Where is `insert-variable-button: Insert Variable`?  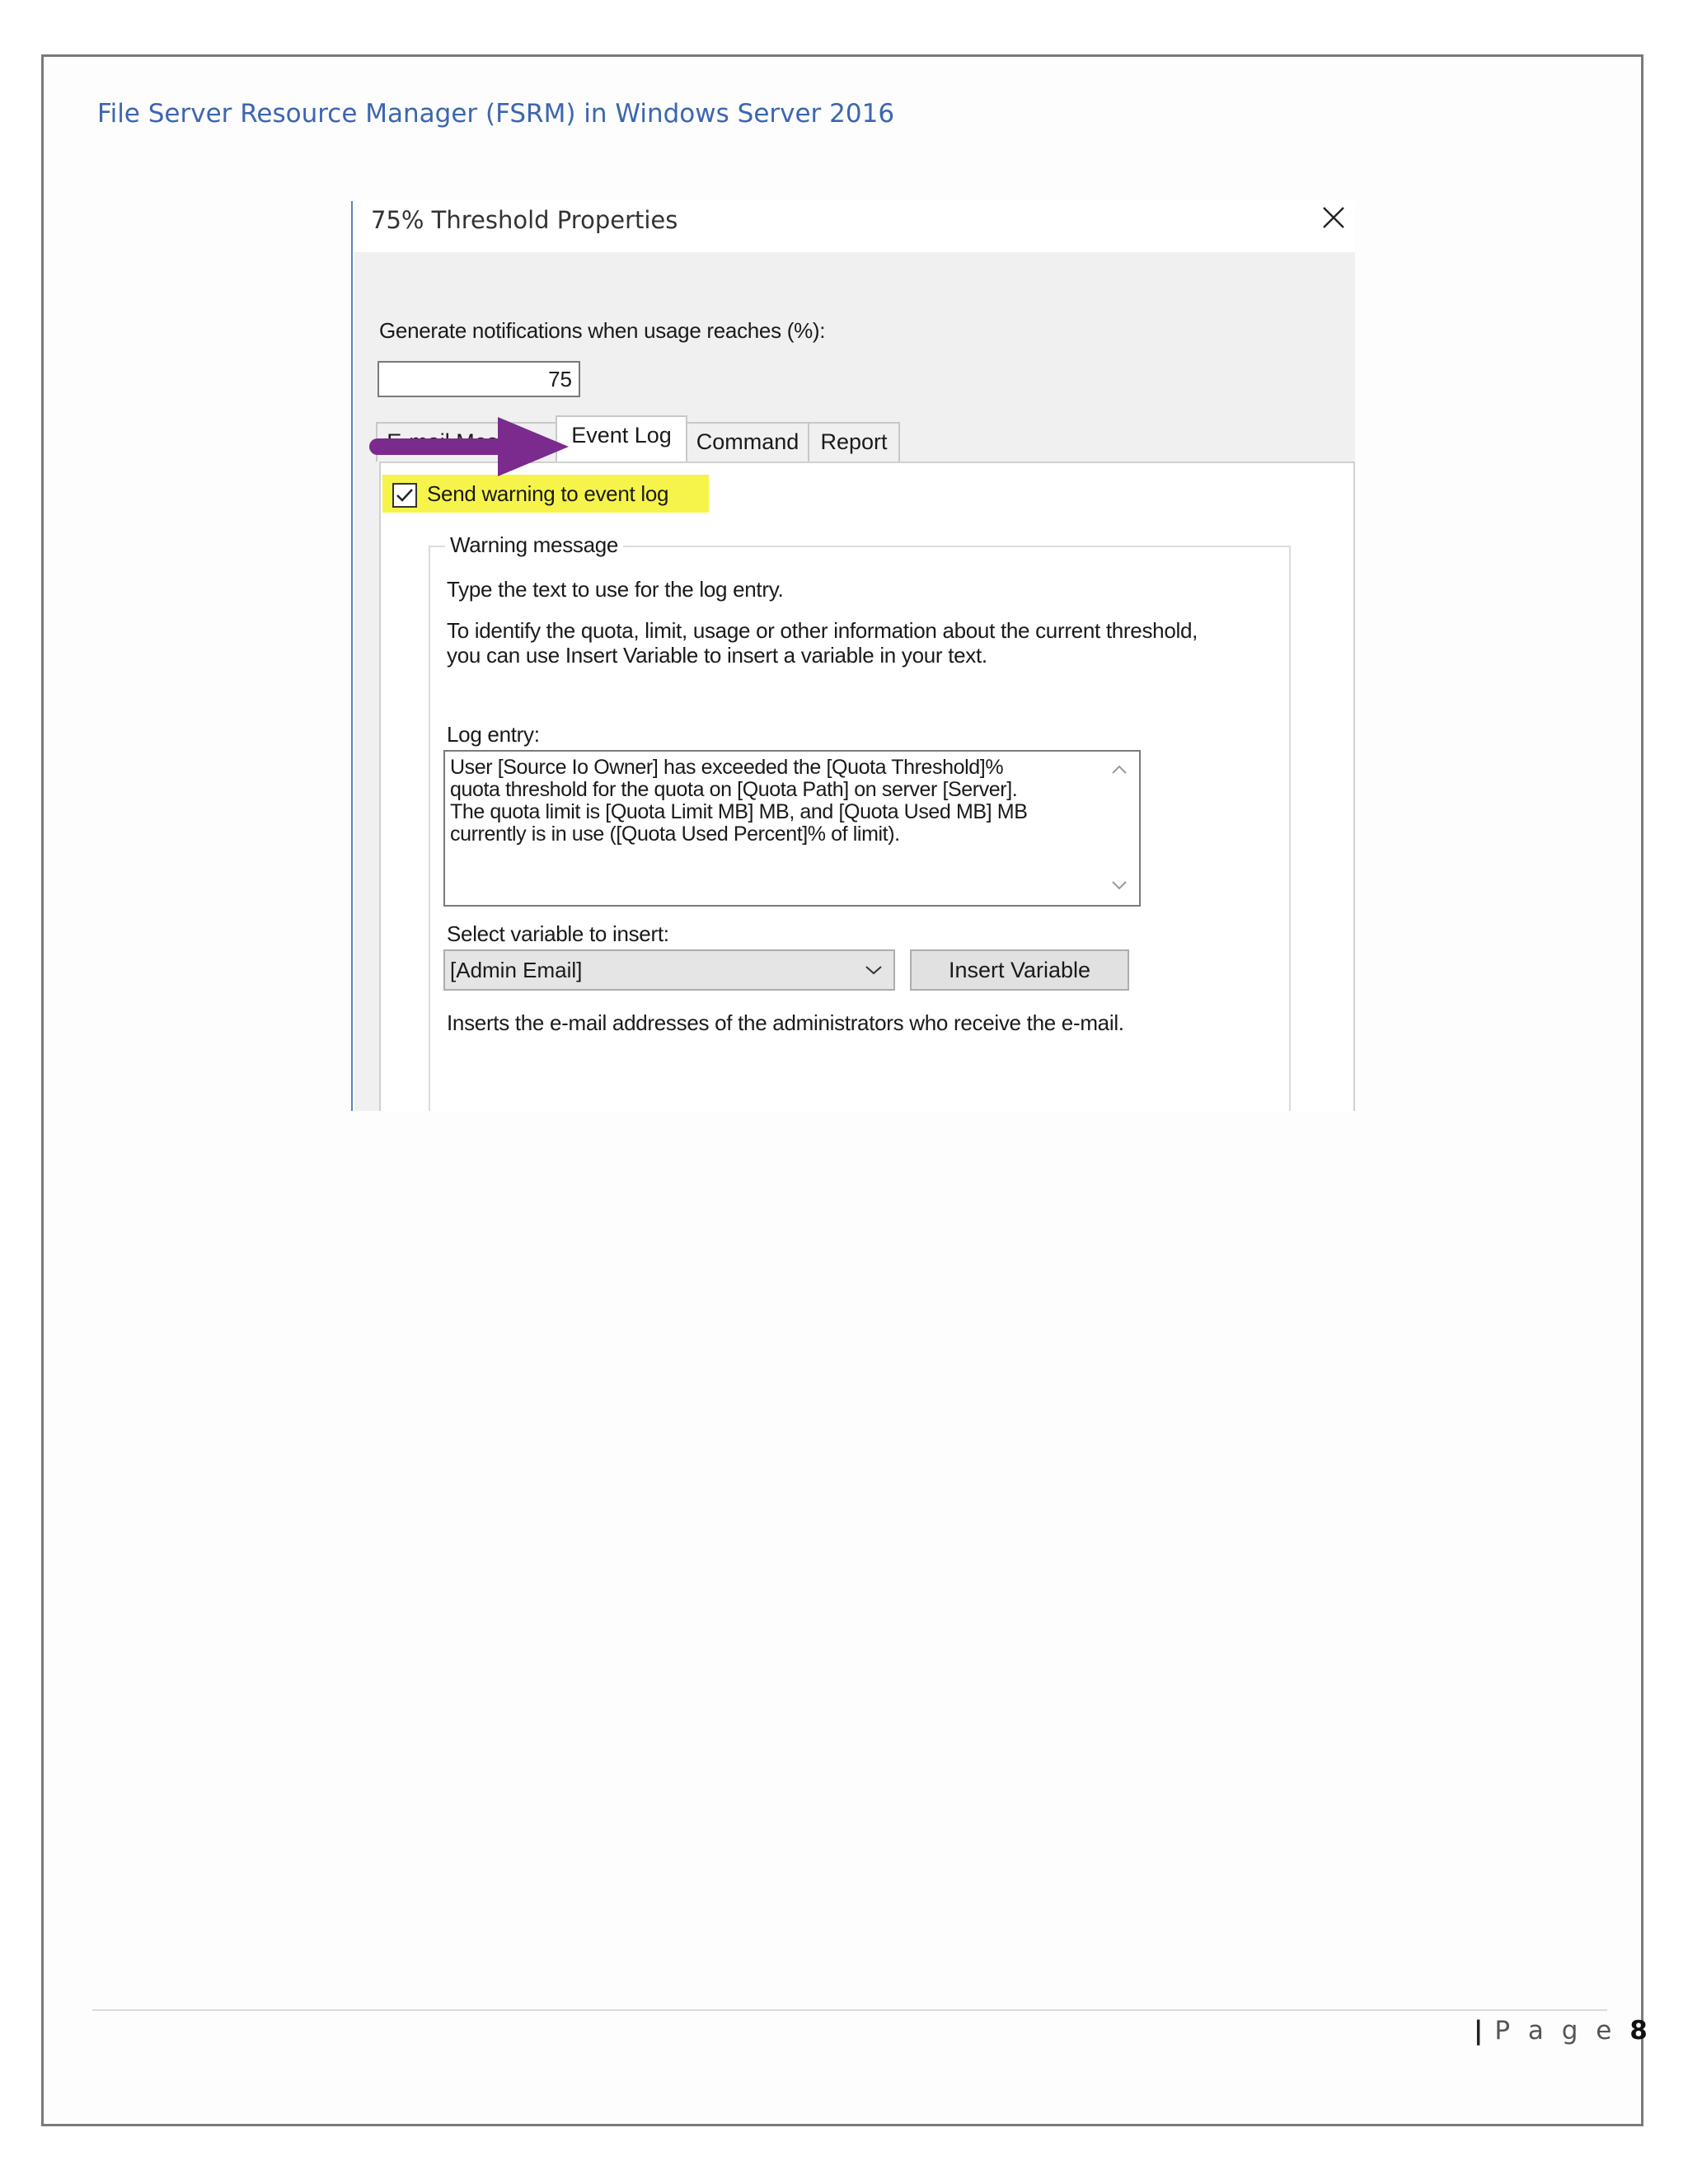
insert-variable-button: Insert Variable is located at coordinates (1020, 970).